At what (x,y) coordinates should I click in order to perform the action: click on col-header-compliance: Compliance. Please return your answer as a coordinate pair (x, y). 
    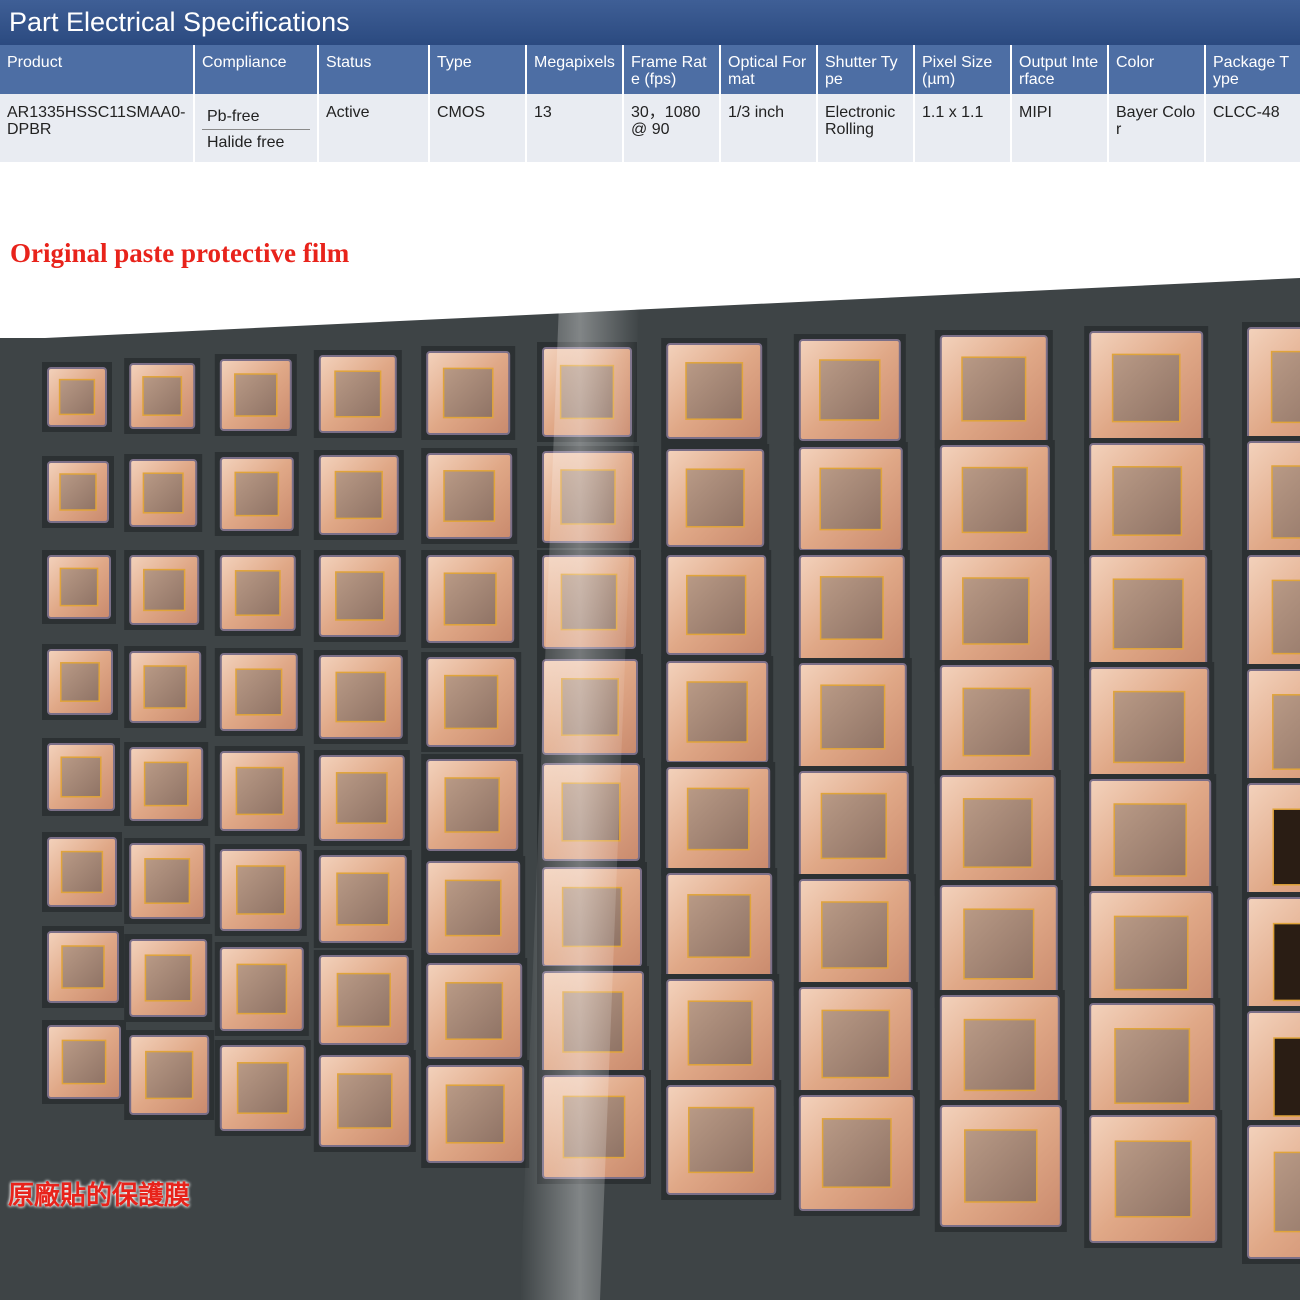
    Looking at the image, I should click on (256, 69).